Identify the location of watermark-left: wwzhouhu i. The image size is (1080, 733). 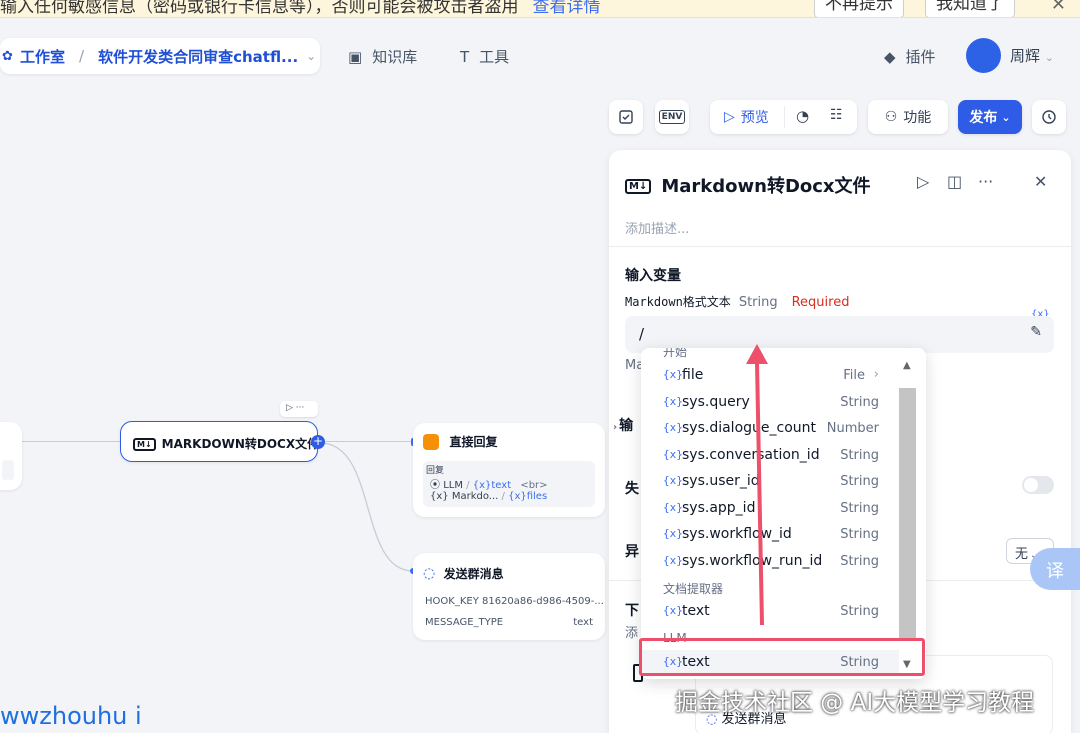
(71, 716).